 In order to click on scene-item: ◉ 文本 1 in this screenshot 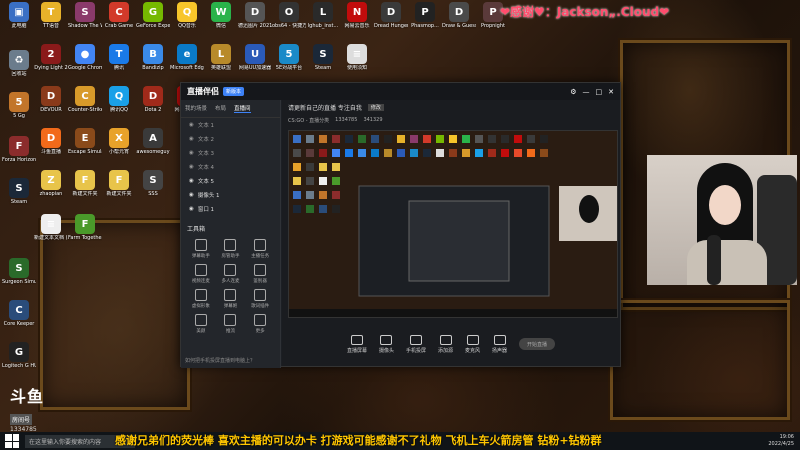, I will do `click(230, 125)`.